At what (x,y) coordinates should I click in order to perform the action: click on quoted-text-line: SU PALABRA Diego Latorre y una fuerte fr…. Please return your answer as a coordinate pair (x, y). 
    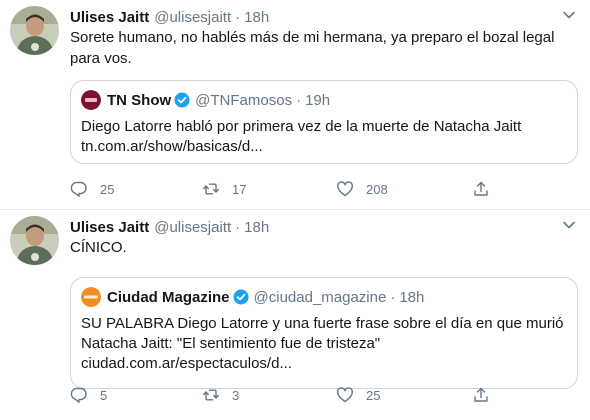
    Looking at the image, I should click on (322, 323).